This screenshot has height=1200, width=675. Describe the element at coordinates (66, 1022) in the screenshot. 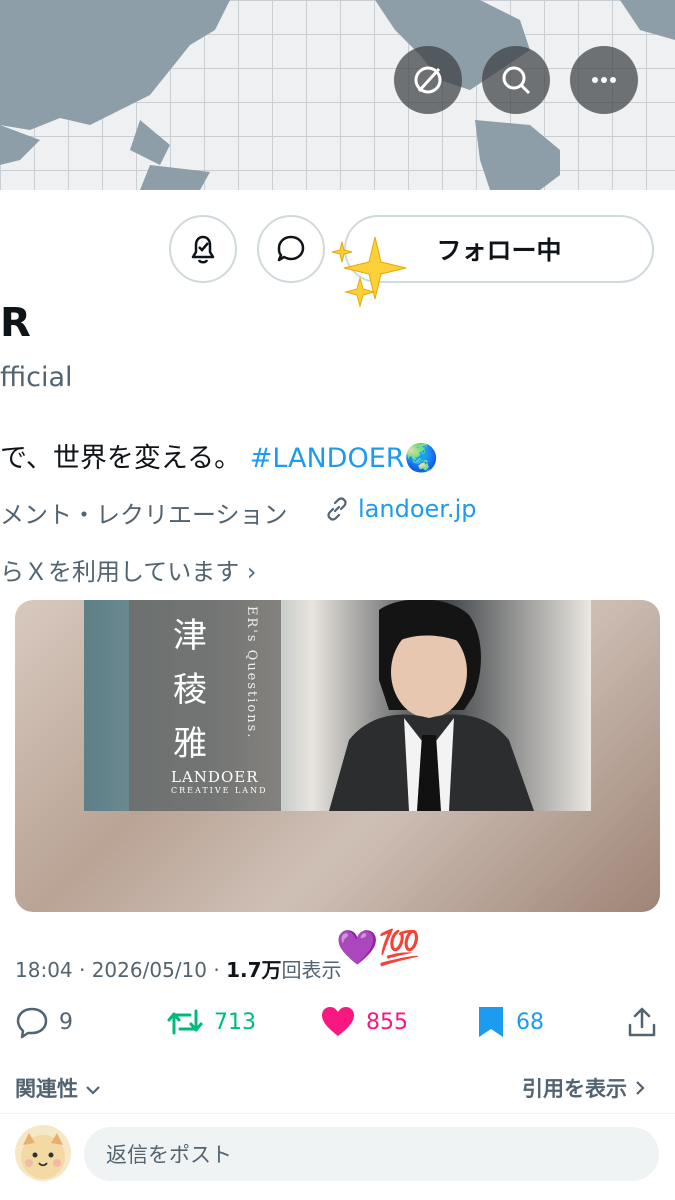

I see `reply-count: 9` at that location.